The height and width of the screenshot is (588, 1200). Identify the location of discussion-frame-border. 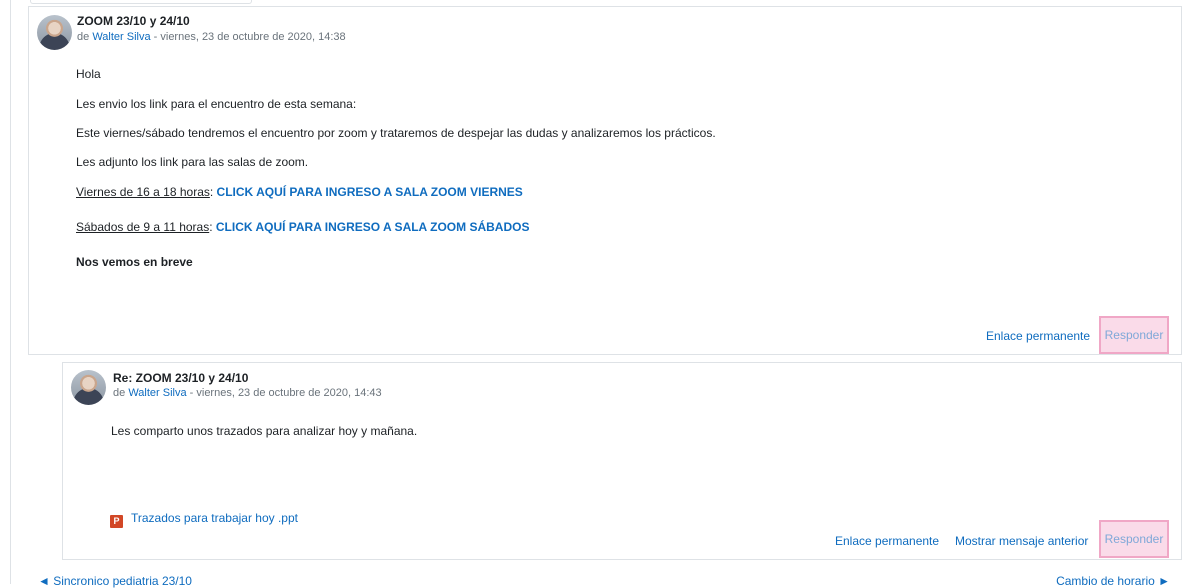
(10, 292).